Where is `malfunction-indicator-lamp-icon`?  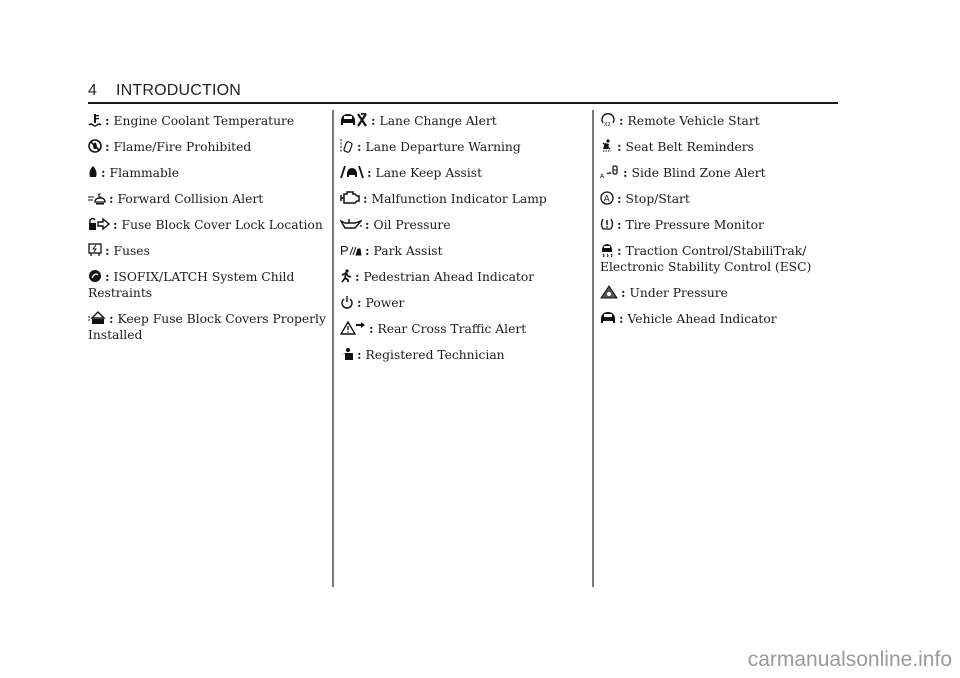
malfunction-indicator-lamp-icon is located at coordinates (350, 198).